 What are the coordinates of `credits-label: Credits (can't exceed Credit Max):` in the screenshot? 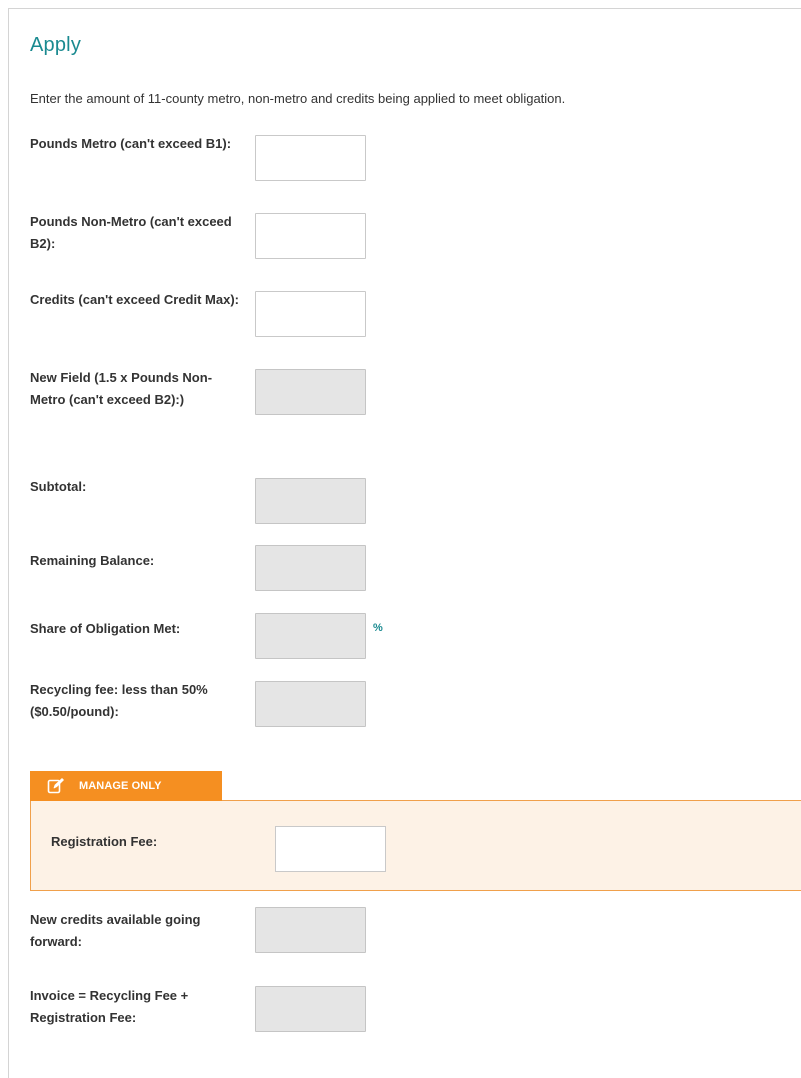 It's located at (134, 299).